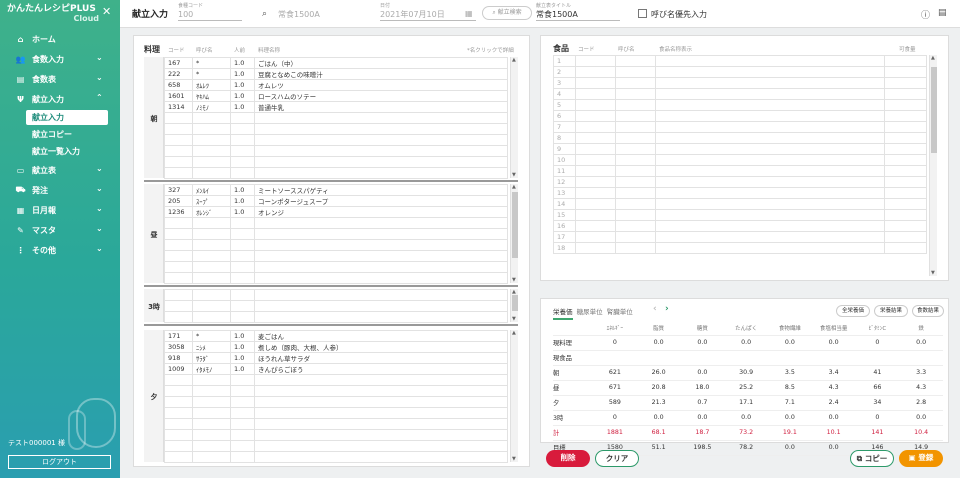 The width and height of the screenshot is (960, 478). Describe the element at coordinates (178, 107) in the screenshot. I see `cell-code: 1314` at that location.